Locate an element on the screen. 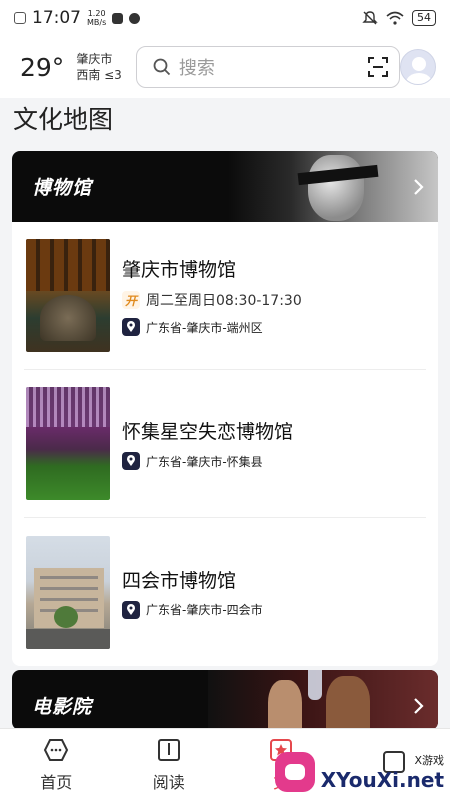 Image resolution: width=450 pixels, height=800 pixels. weather-wind: 西南 ≤3 is located at coordinates (99, 75).